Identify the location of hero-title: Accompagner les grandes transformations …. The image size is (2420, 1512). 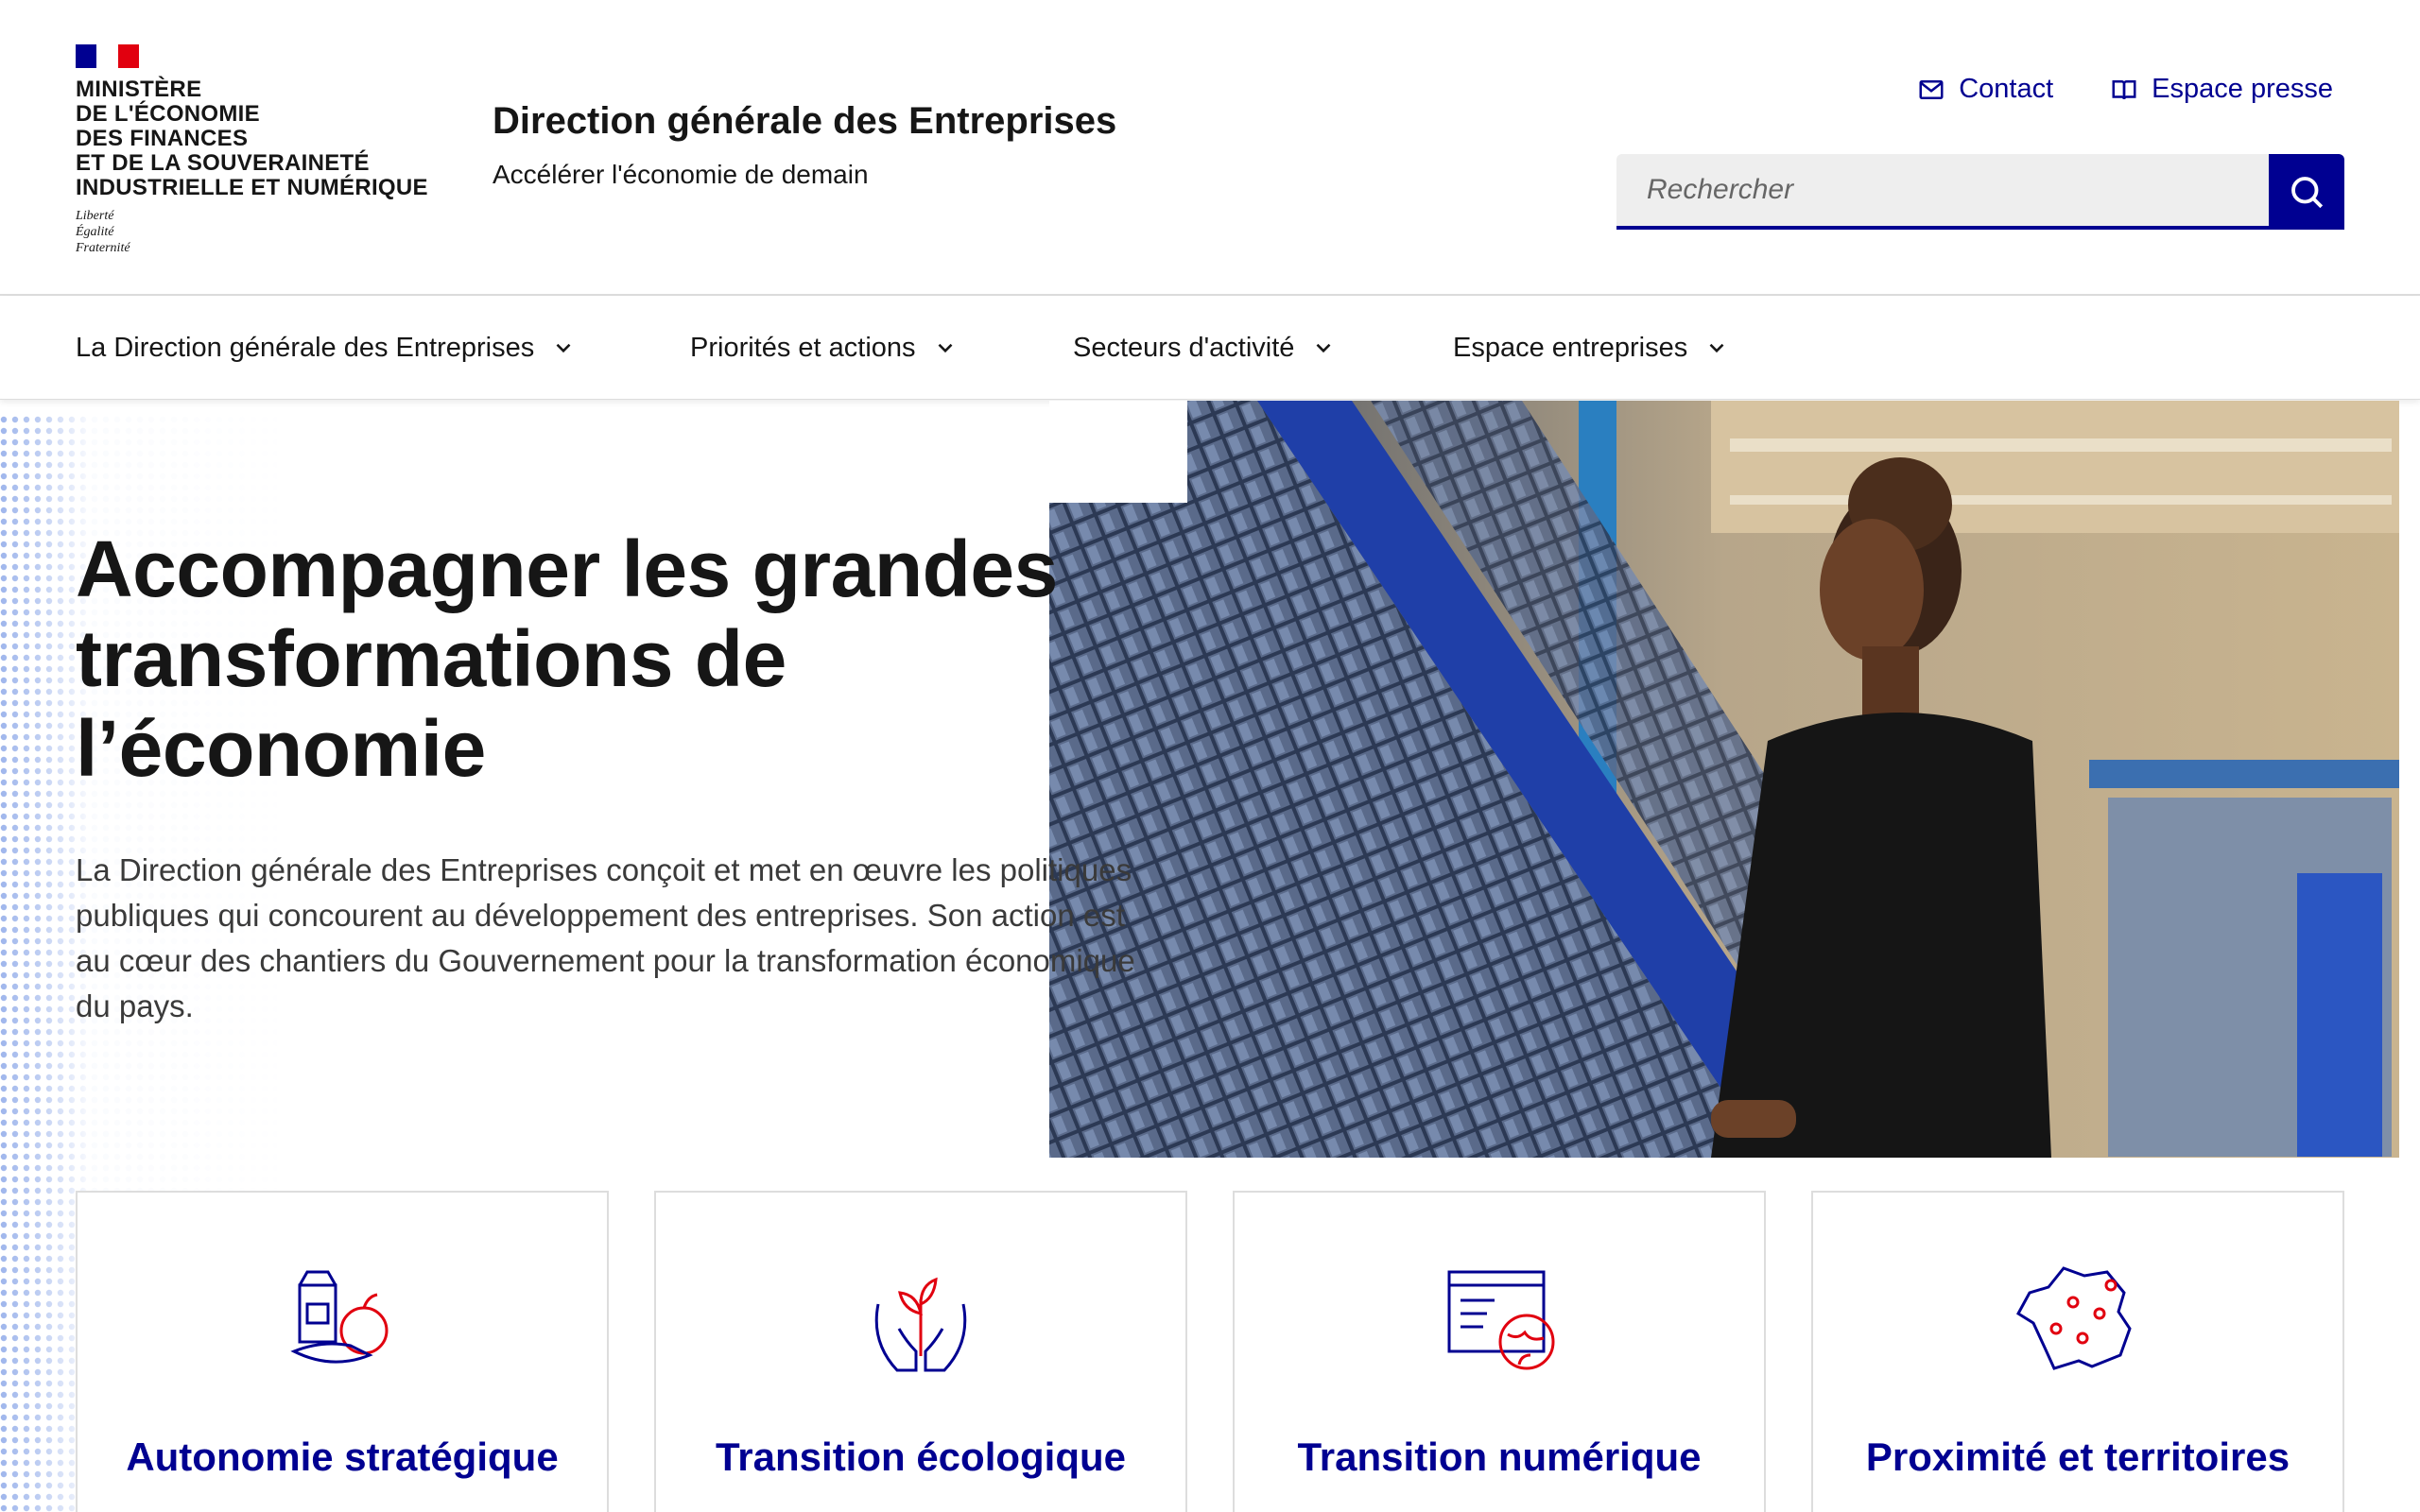
(567, 658).